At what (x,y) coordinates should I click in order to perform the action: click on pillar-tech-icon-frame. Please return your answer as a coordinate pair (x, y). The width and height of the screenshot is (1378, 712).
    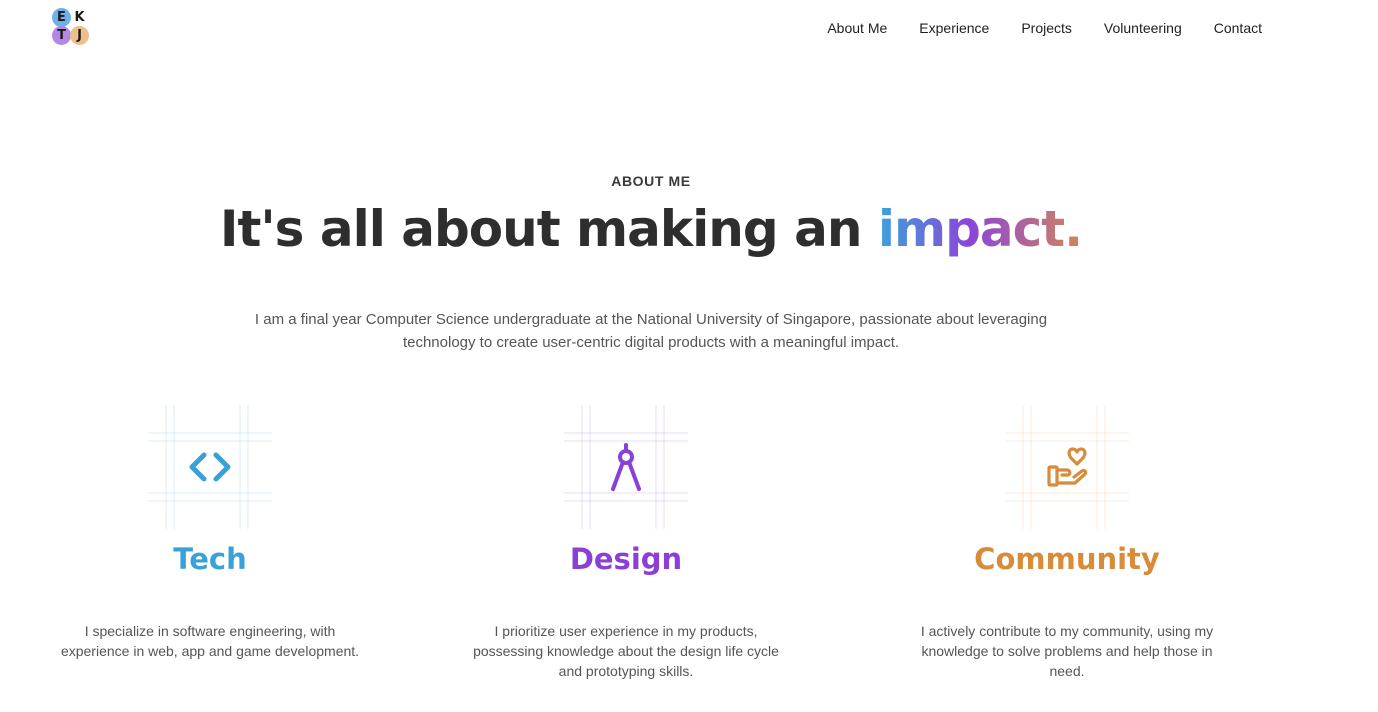
    Looking at the image, I should click on (210, 467).